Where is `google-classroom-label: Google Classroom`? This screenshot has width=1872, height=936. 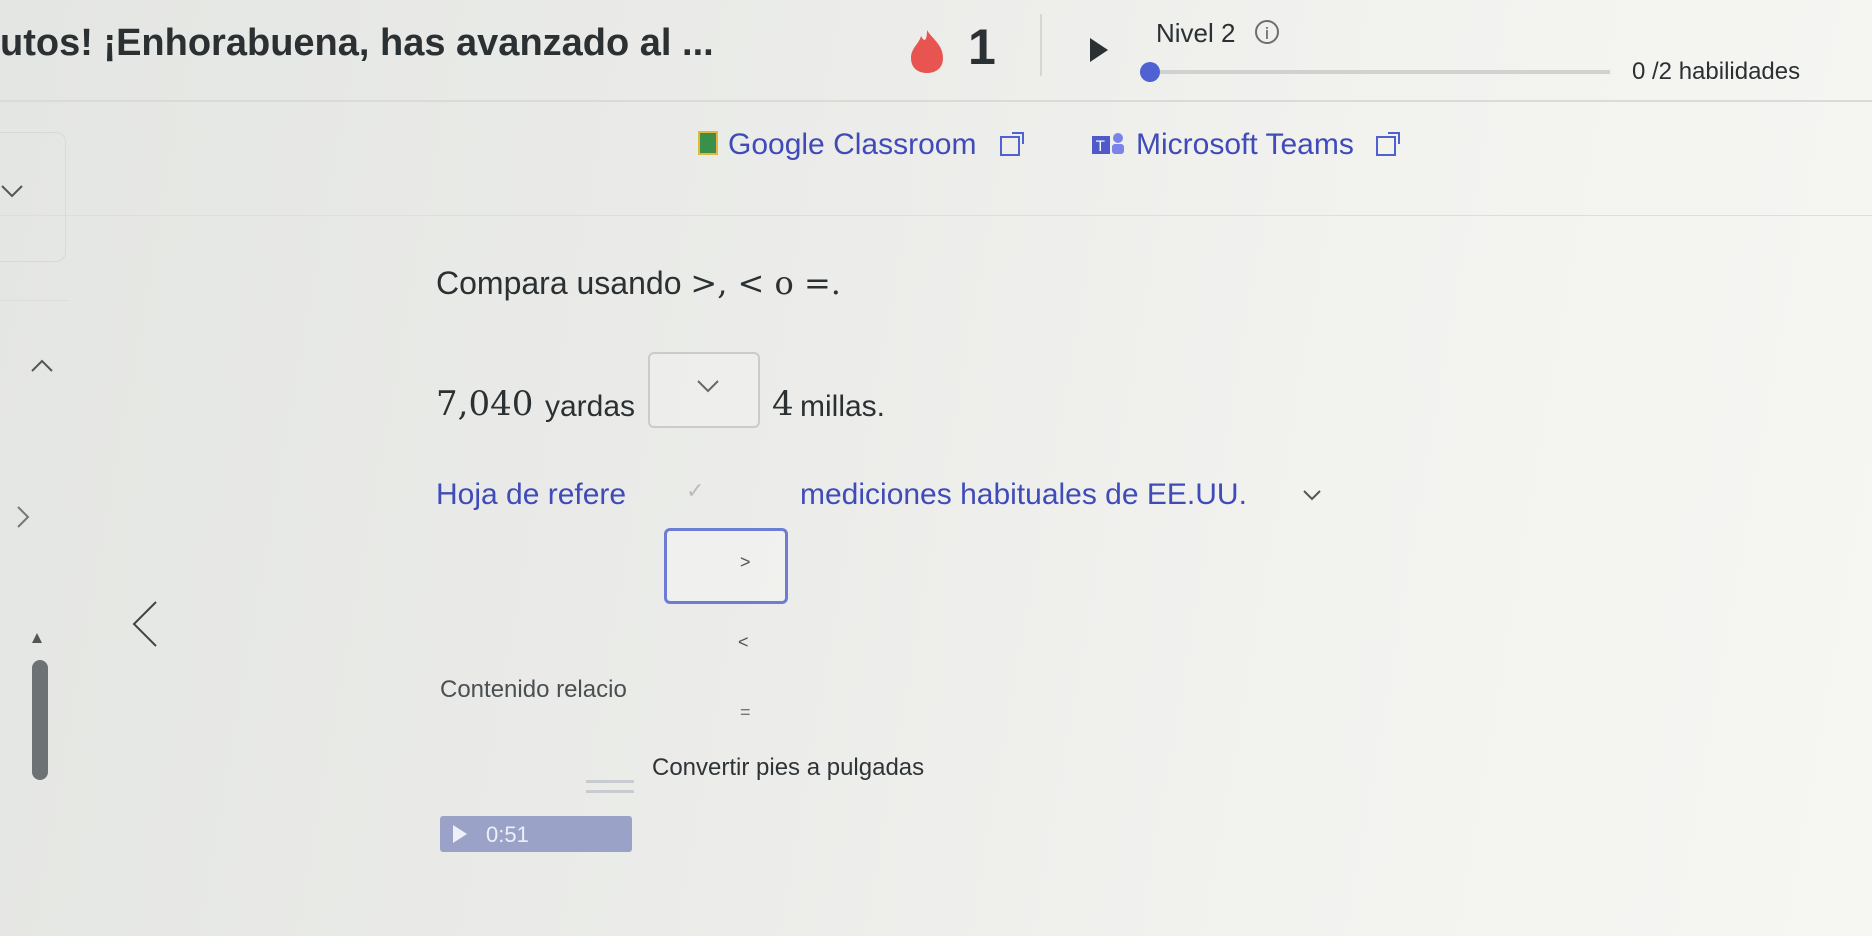
google-classroom-label: Google Classroom is located at coordinates (852, 144).